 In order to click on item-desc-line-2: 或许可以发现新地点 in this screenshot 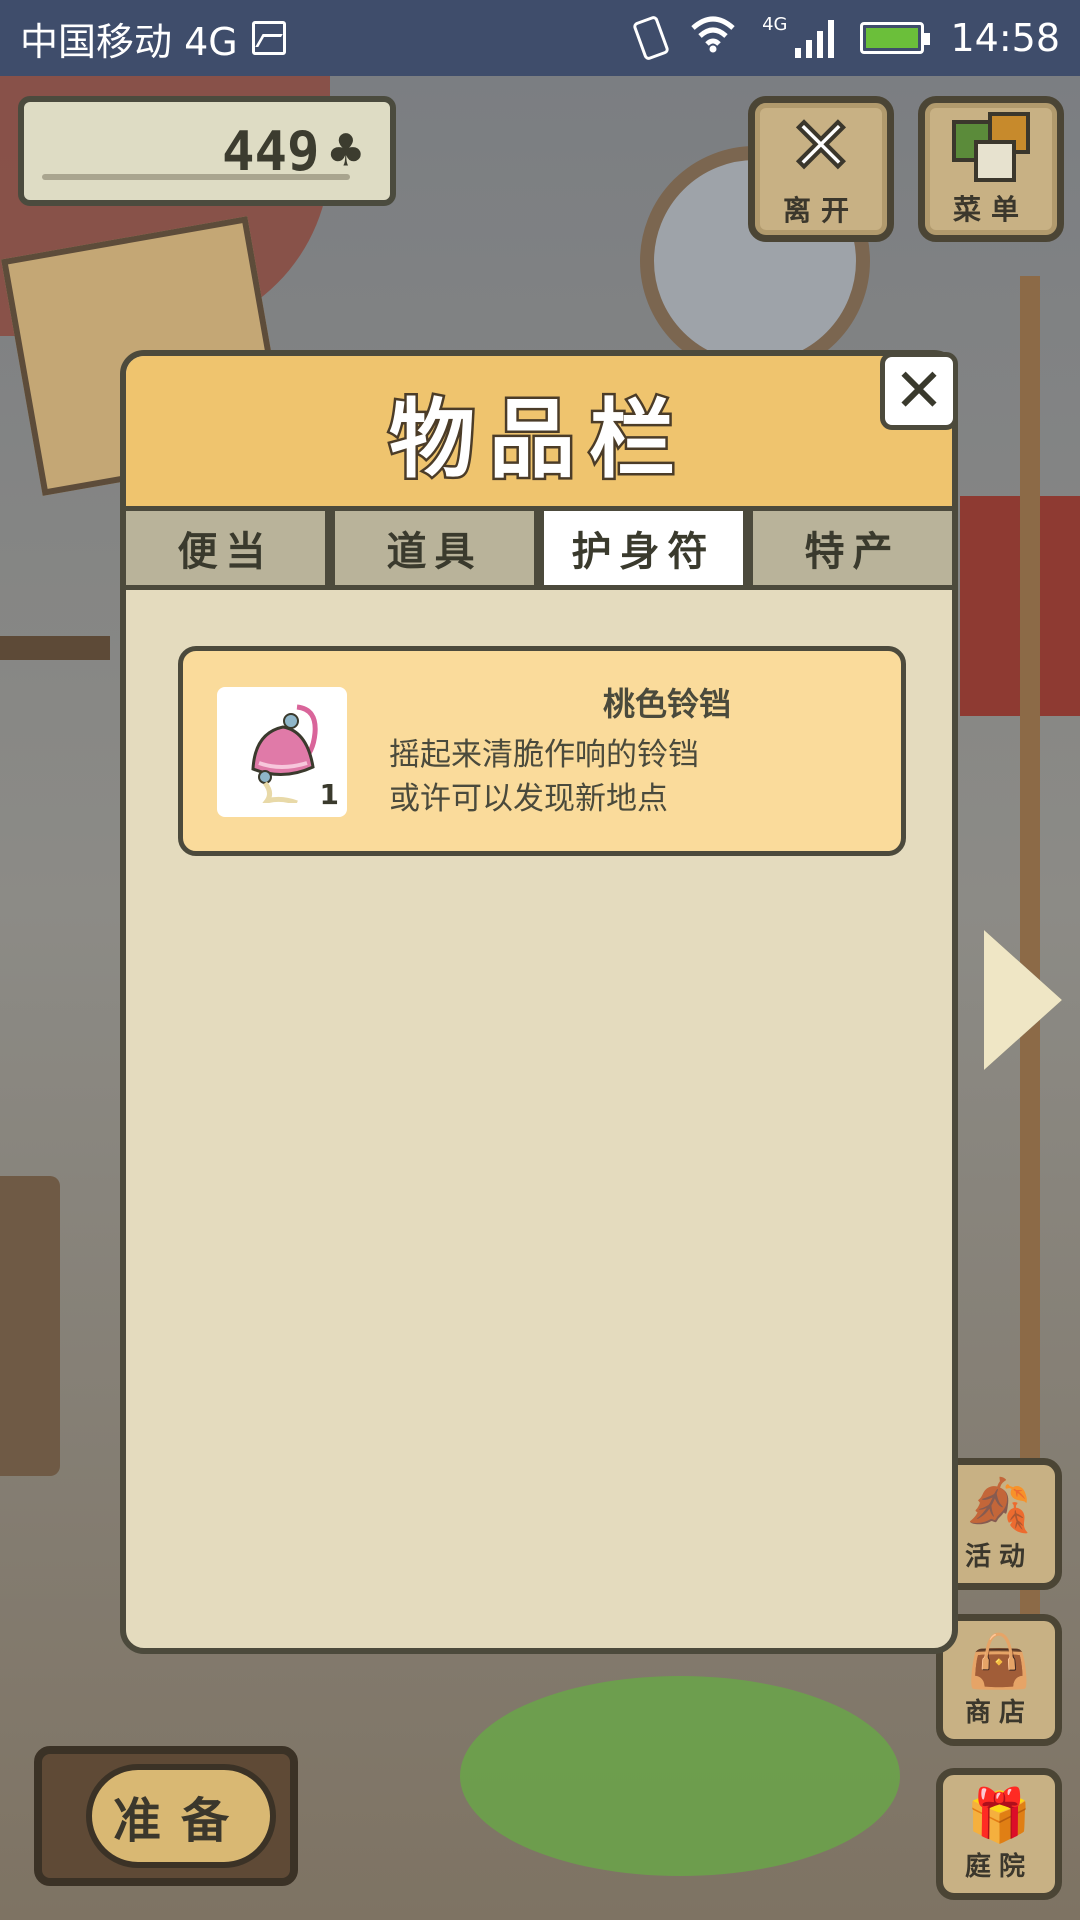, I will do `click(528, 799)`.